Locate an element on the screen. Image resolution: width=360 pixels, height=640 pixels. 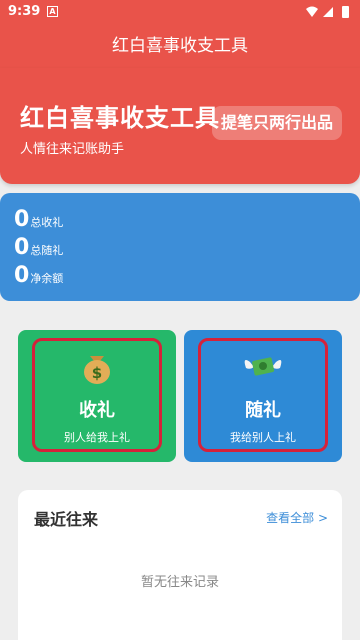
stat-total-received: 0总收礼 is located at coordinates (38, 221).